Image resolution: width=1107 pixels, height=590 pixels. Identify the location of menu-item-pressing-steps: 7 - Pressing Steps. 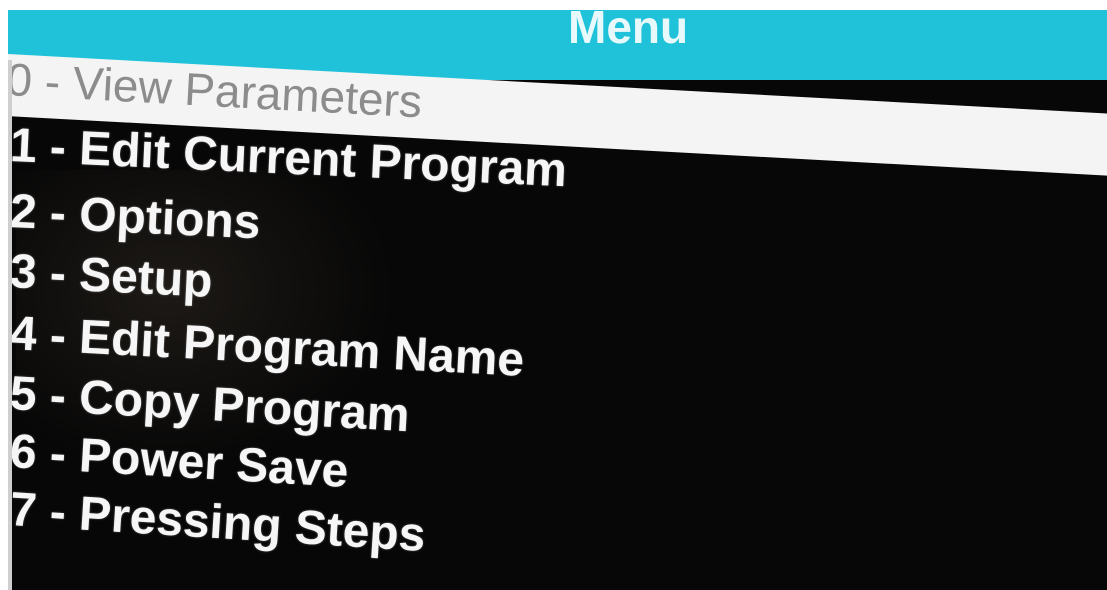
(217, 522).